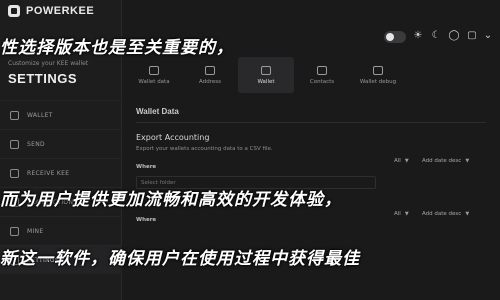  Describe the element at coordinates (36, 144) in the screenshot. I see `sidebar-item-label: SEND` at that location.